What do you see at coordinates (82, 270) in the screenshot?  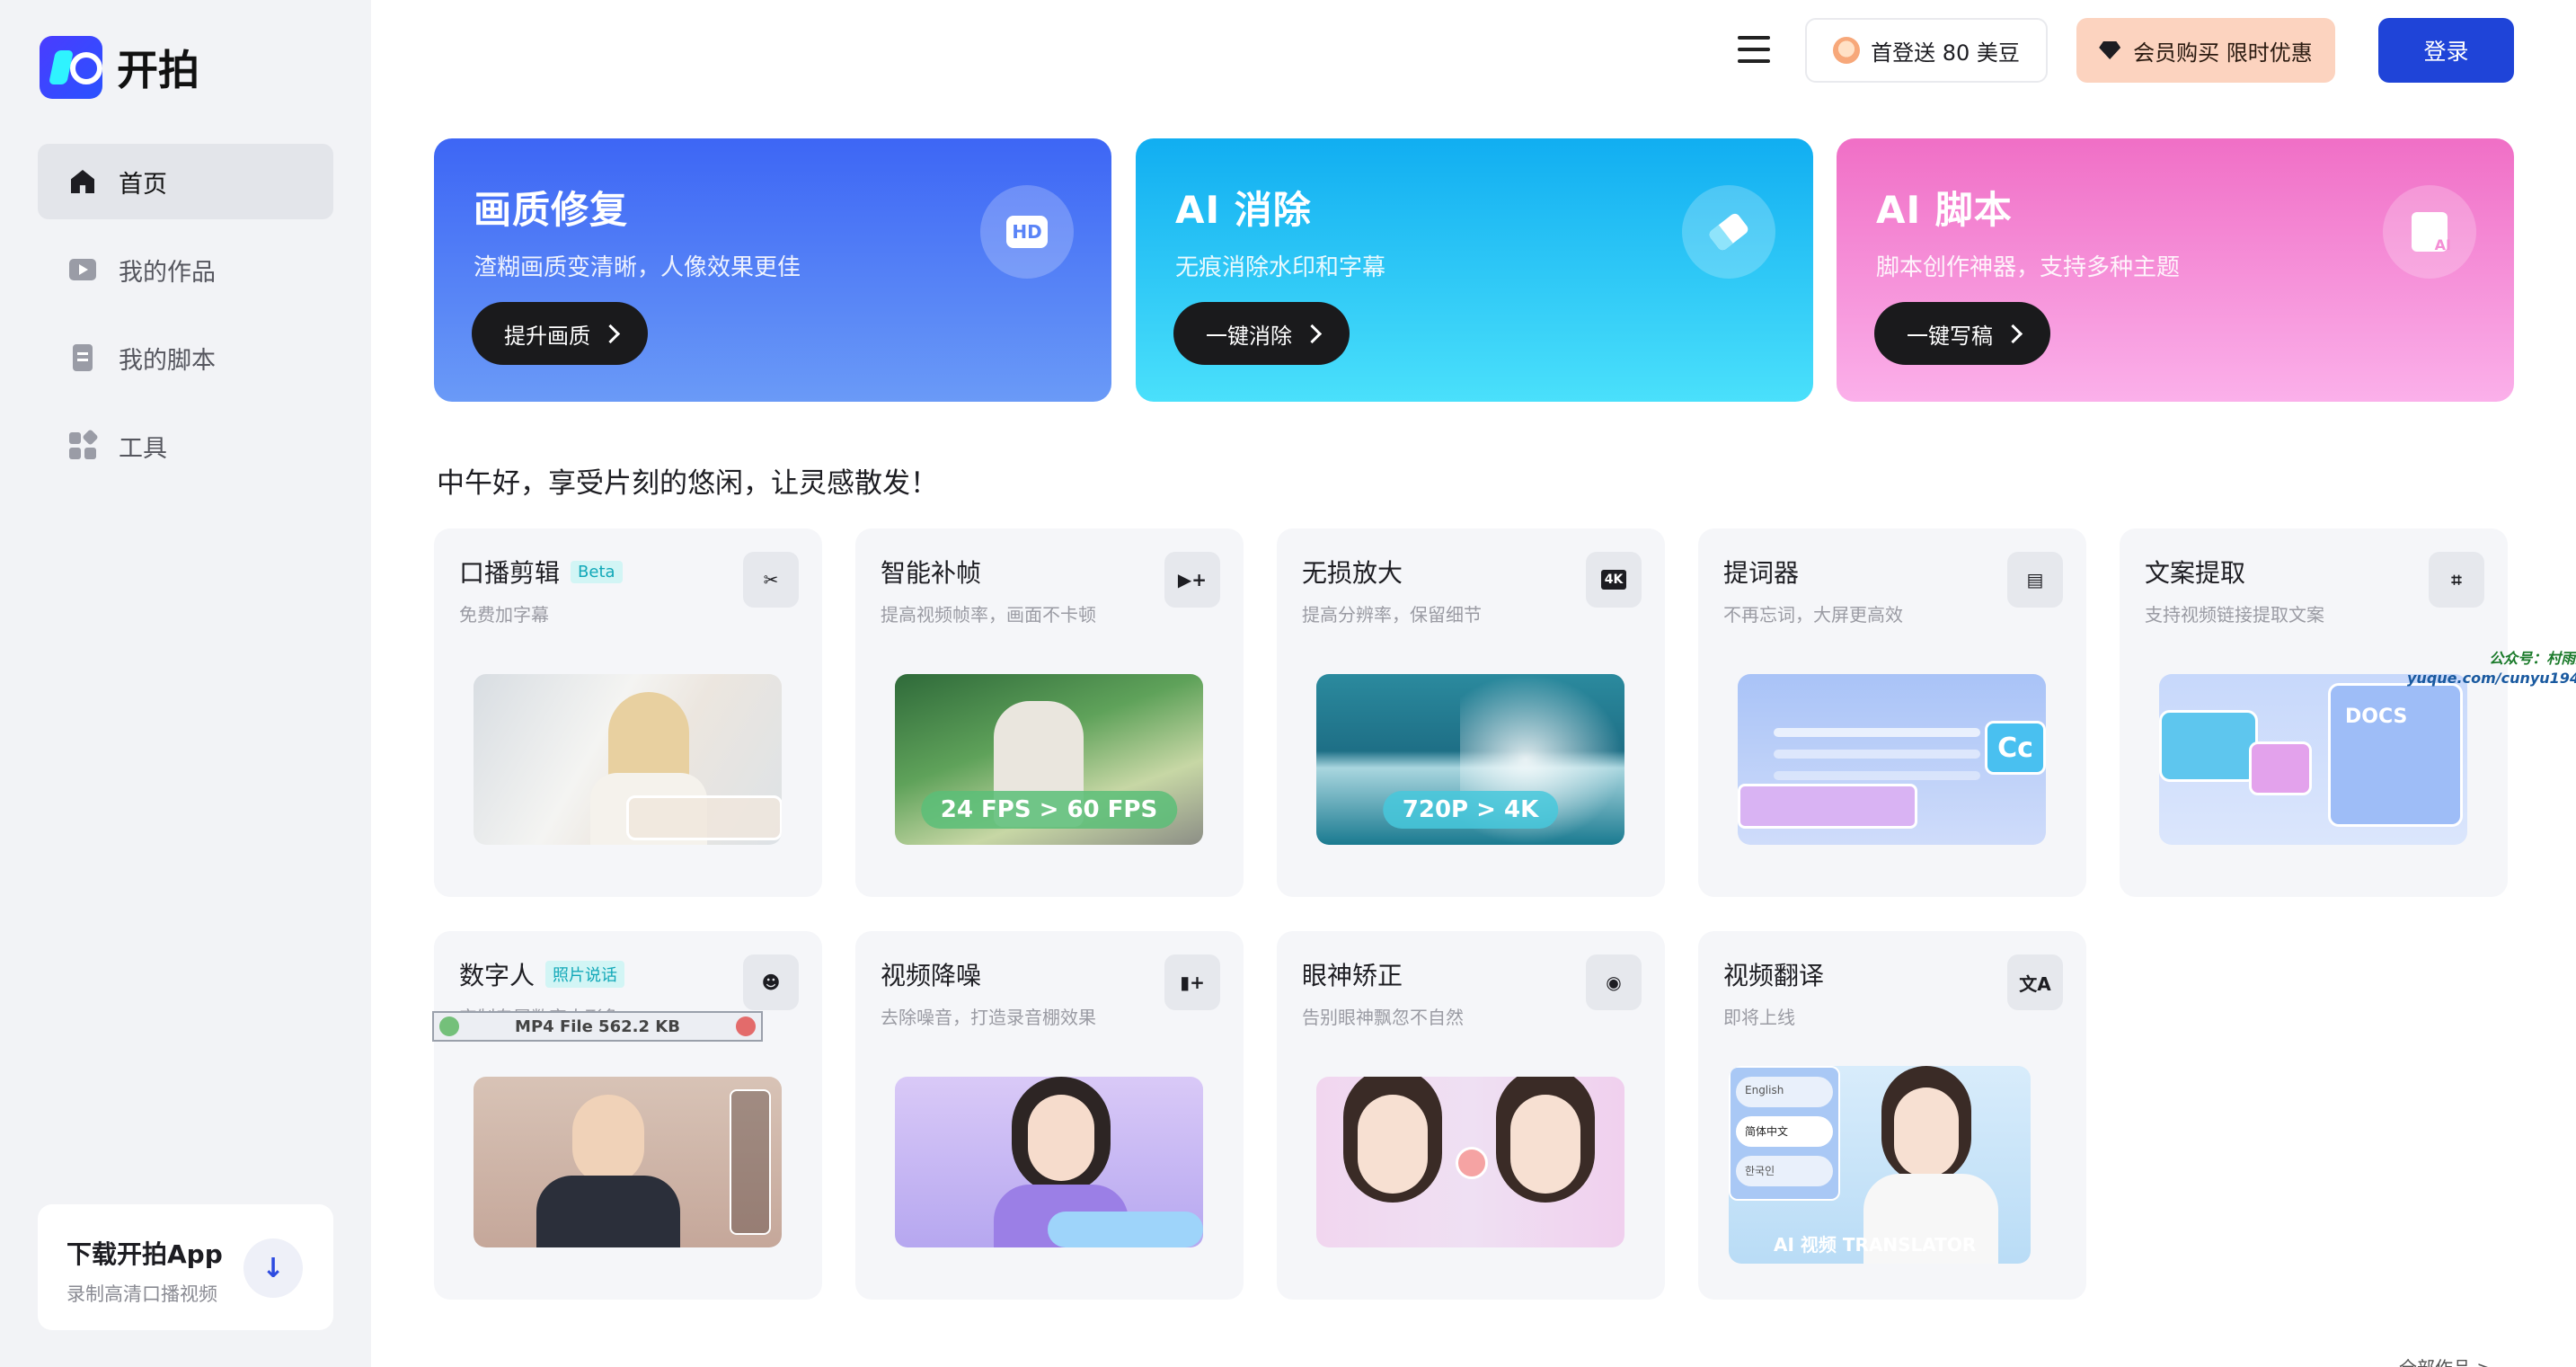 I see `video-icon` at bounding box center [82, 270].